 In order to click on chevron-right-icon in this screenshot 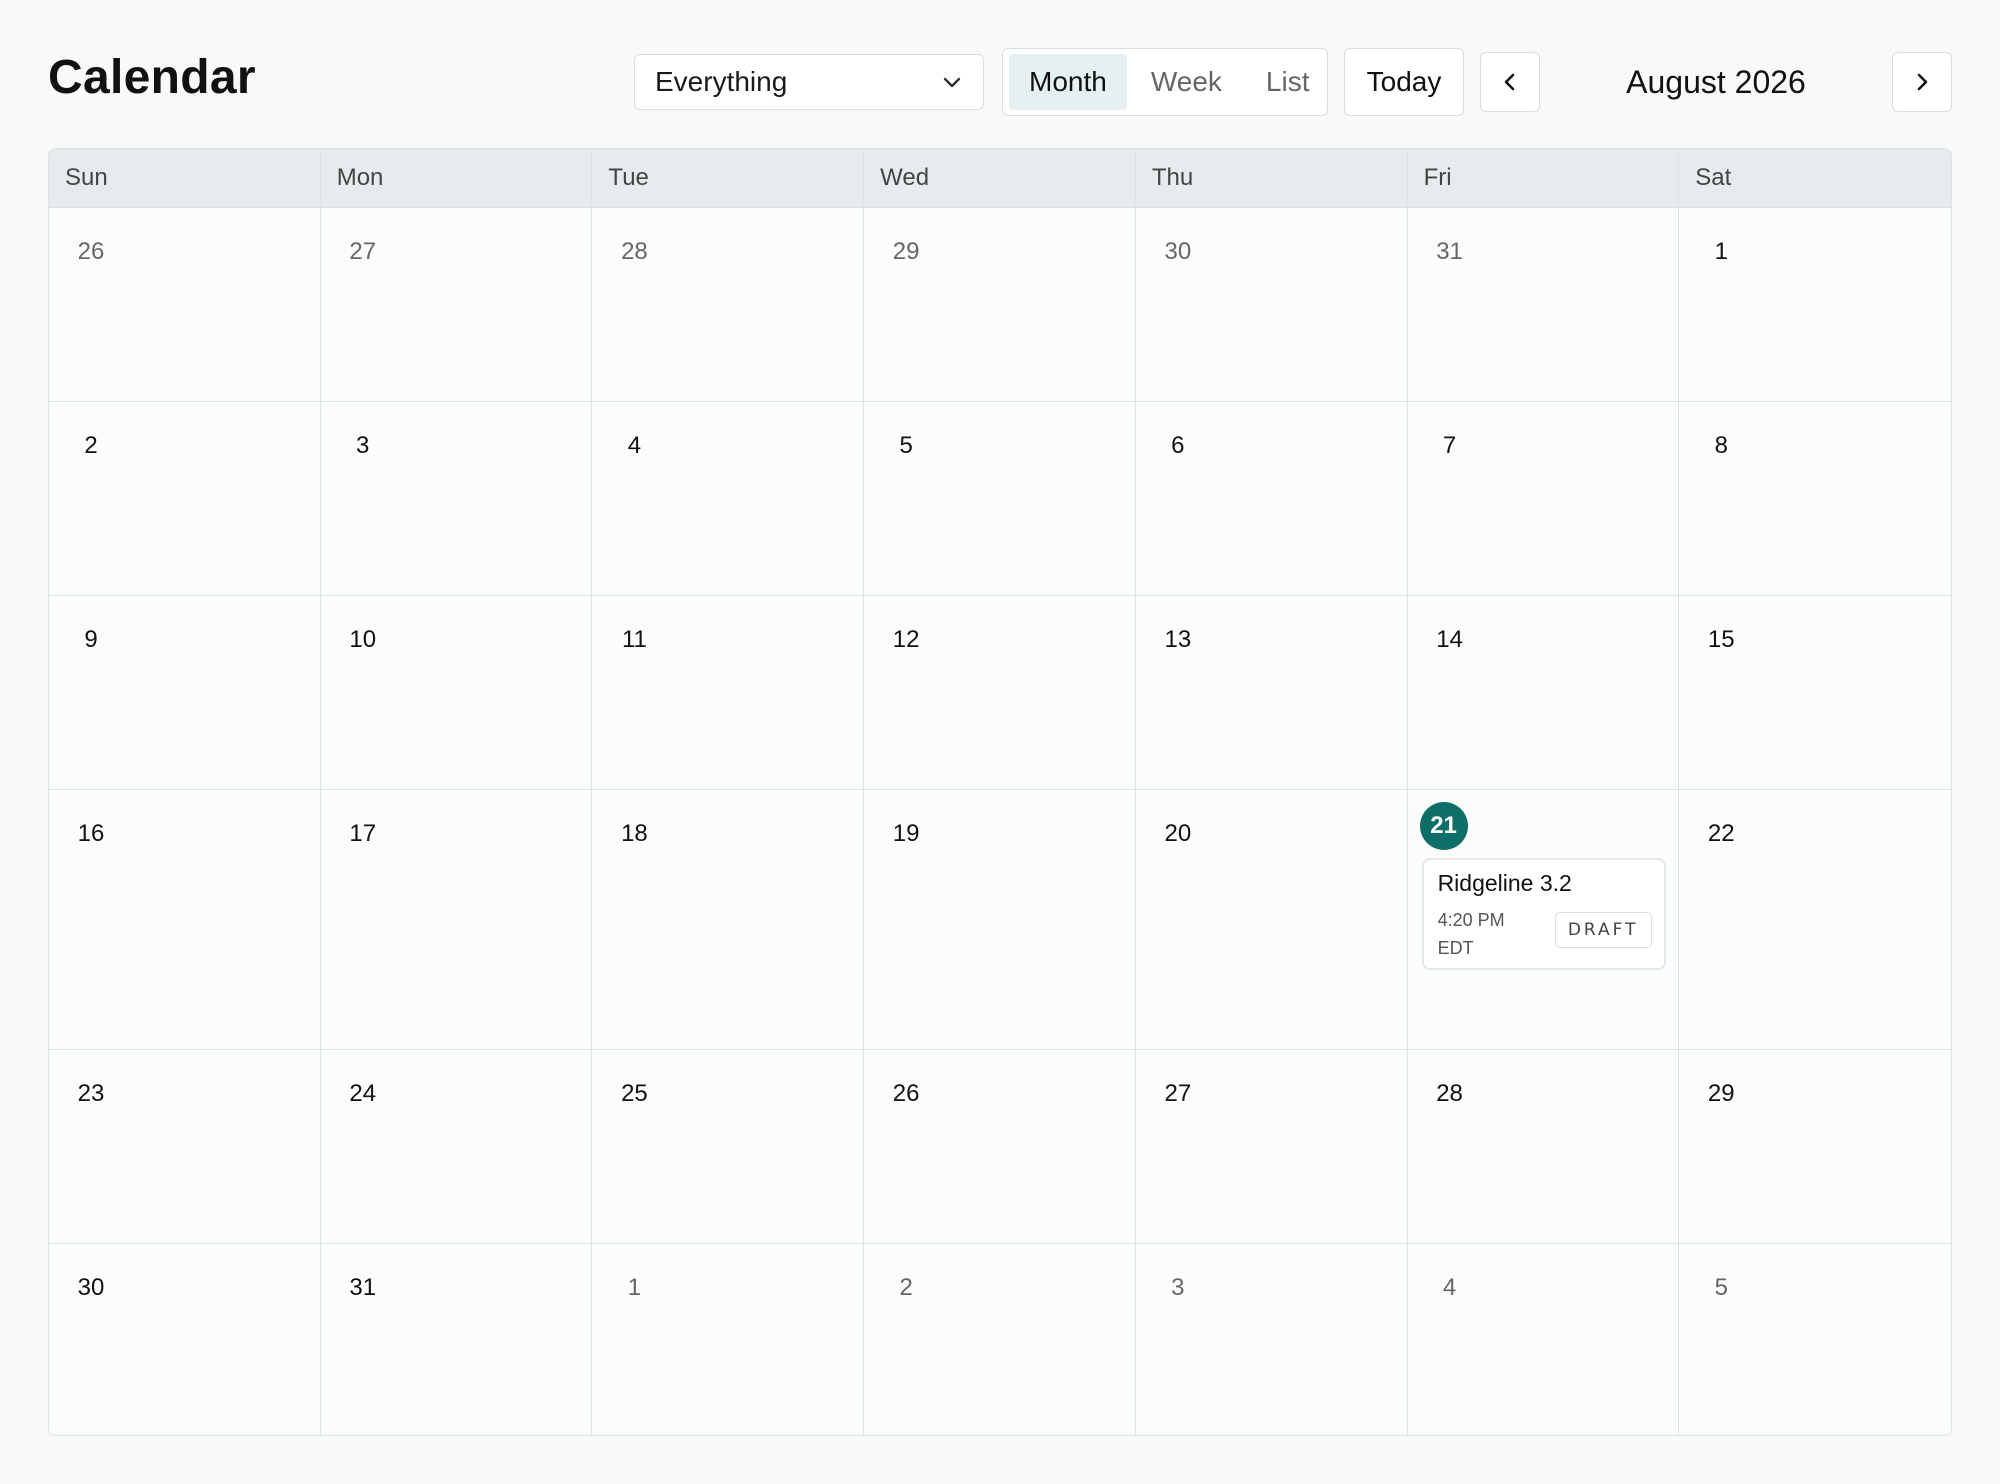, I will do `click(1922, 82)`.